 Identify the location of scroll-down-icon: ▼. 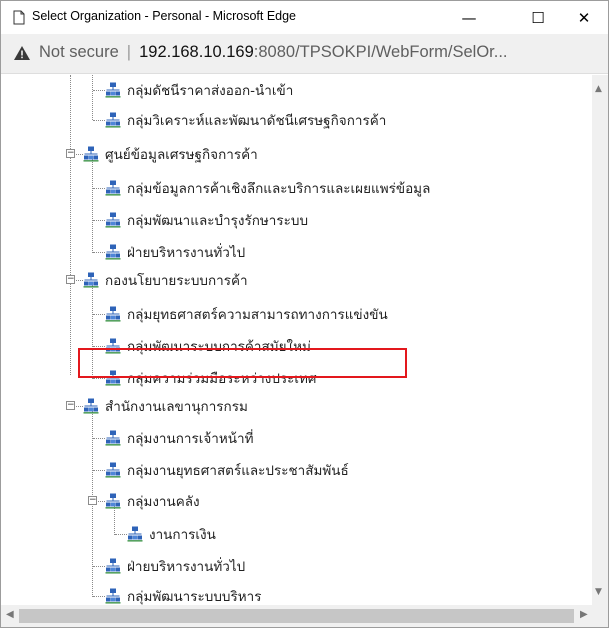
(598, 592).